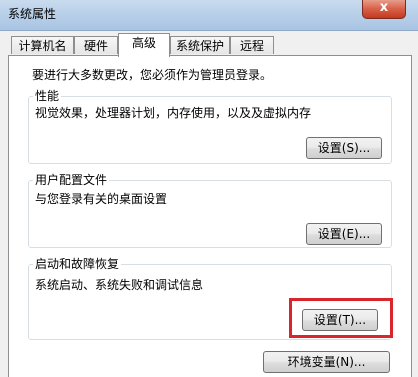  What do you see at coordinates (101, 199) in the screenshot?
I see `user-profiles-description: 与您登录有关的桌面设置` at bounding box center [101, 199].